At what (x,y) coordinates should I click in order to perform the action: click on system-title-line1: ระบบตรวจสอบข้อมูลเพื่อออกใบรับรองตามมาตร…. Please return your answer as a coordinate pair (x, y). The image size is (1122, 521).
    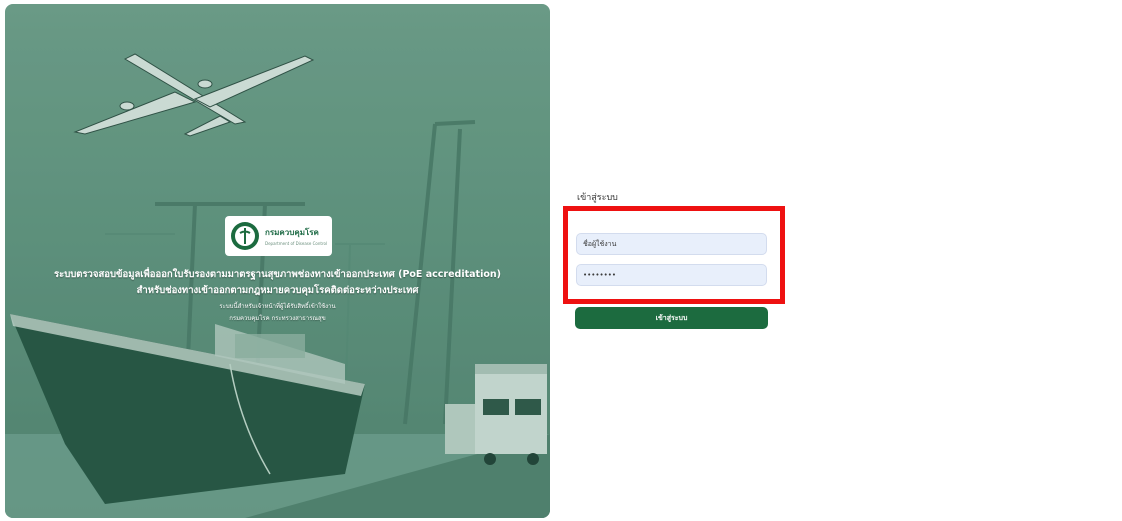
    Looking at the image, I should click on (277, 274).